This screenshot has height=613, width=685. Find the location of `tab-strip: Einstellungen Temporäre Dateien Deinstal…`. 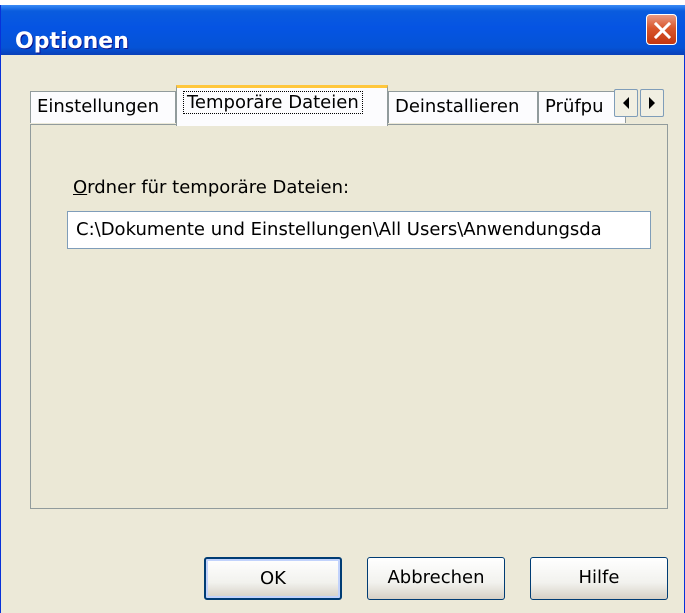

tab-strip: Einstellungen Temporäre Dateien Deinstal… is located at coordinates (350, 105).